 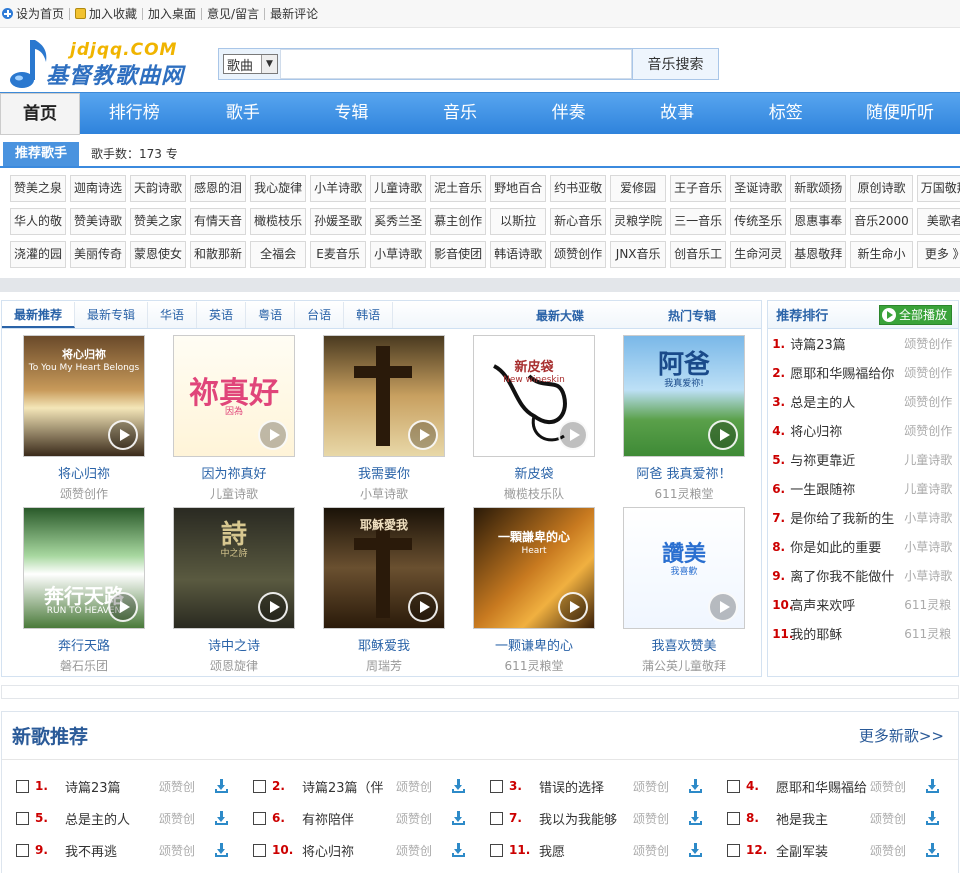 What do you see at coordinates (112, 818) in the screenshot?
I see `song-title: 总是主的人` at bounding box center [112, 818].